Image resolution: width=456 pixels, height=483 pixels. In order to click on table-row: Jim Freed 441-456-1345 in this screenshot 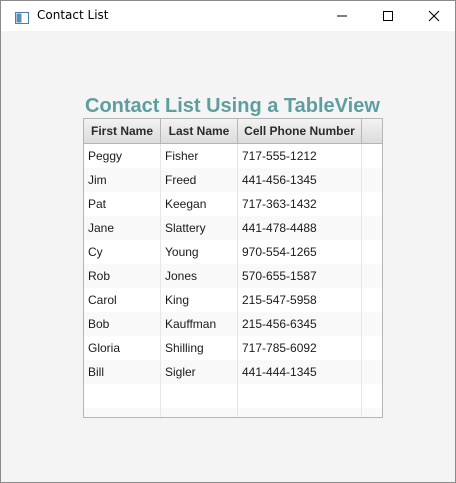, I will do `click(233, 180)`.